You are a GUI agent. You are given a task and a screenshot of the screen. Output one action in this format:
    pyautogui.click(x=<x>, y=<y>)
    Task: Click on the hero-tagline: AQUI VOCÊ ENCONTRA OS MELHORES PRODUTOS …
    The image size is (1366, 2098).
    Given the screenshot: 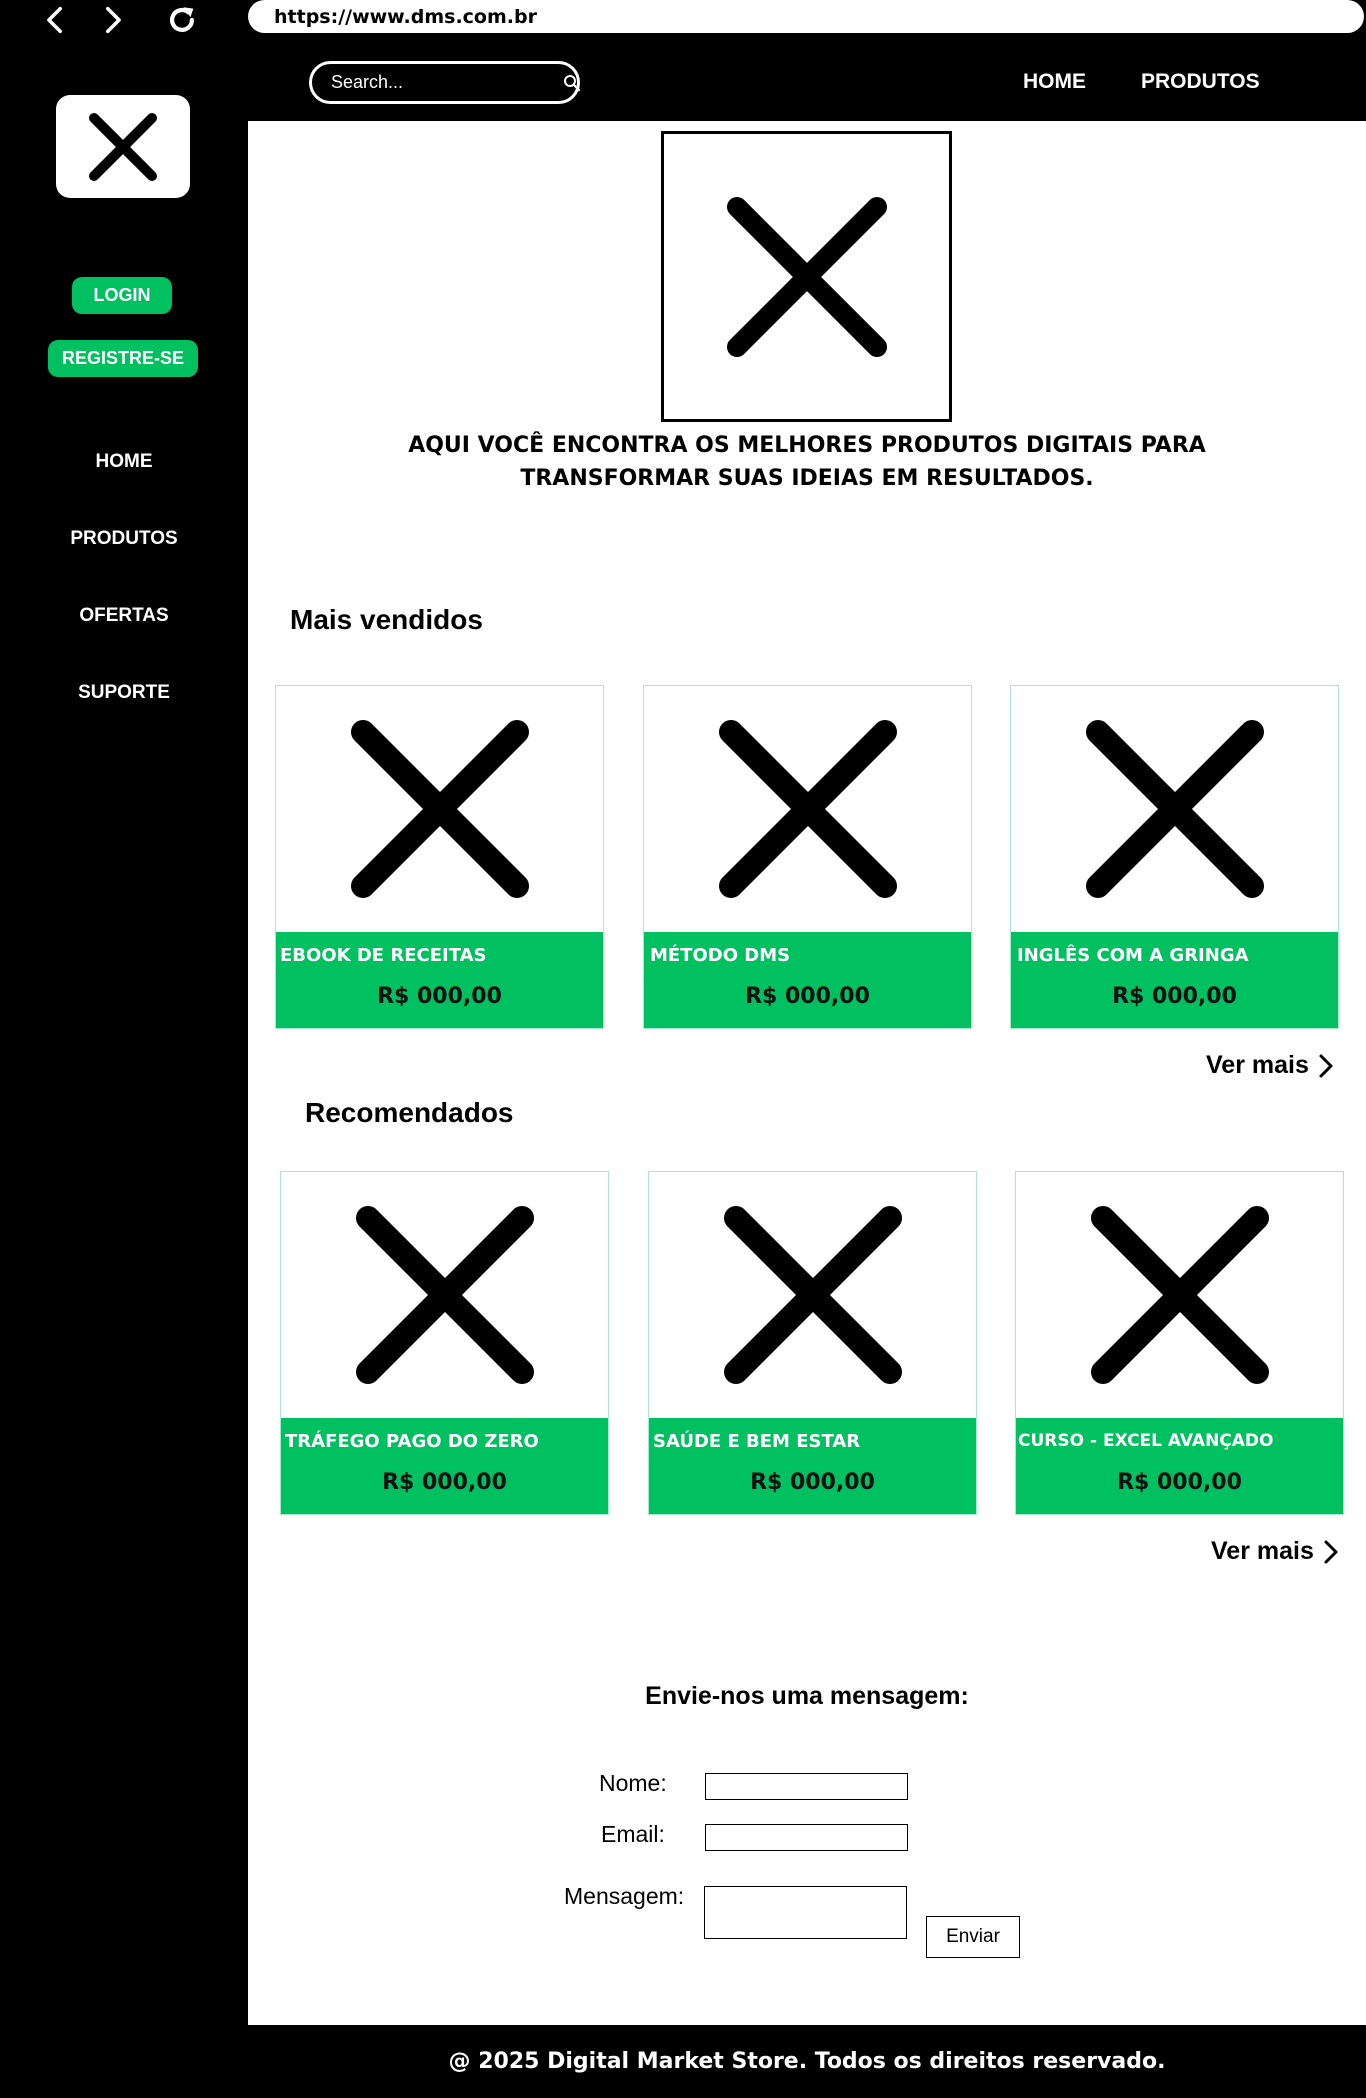 What is the action you would take?
    pyautogui.click(x=807, y=462)
    